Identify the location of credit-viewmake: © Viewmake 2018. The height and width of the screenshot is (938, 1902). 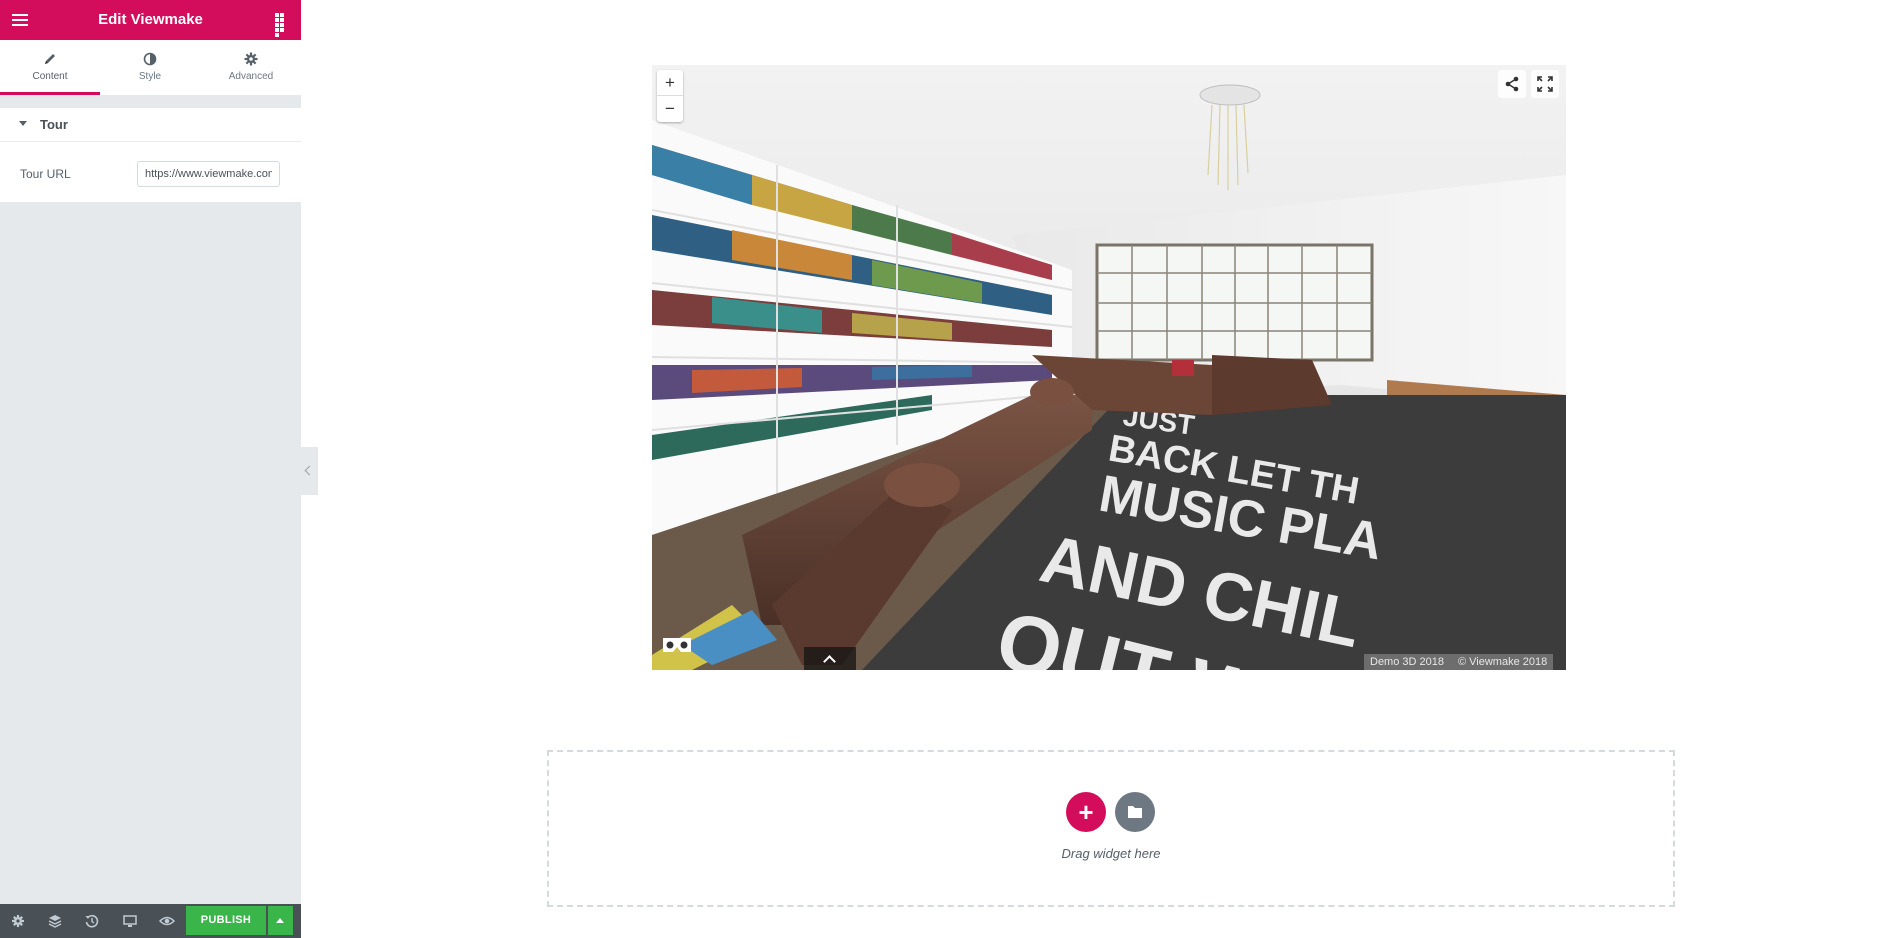
(1503, 662).